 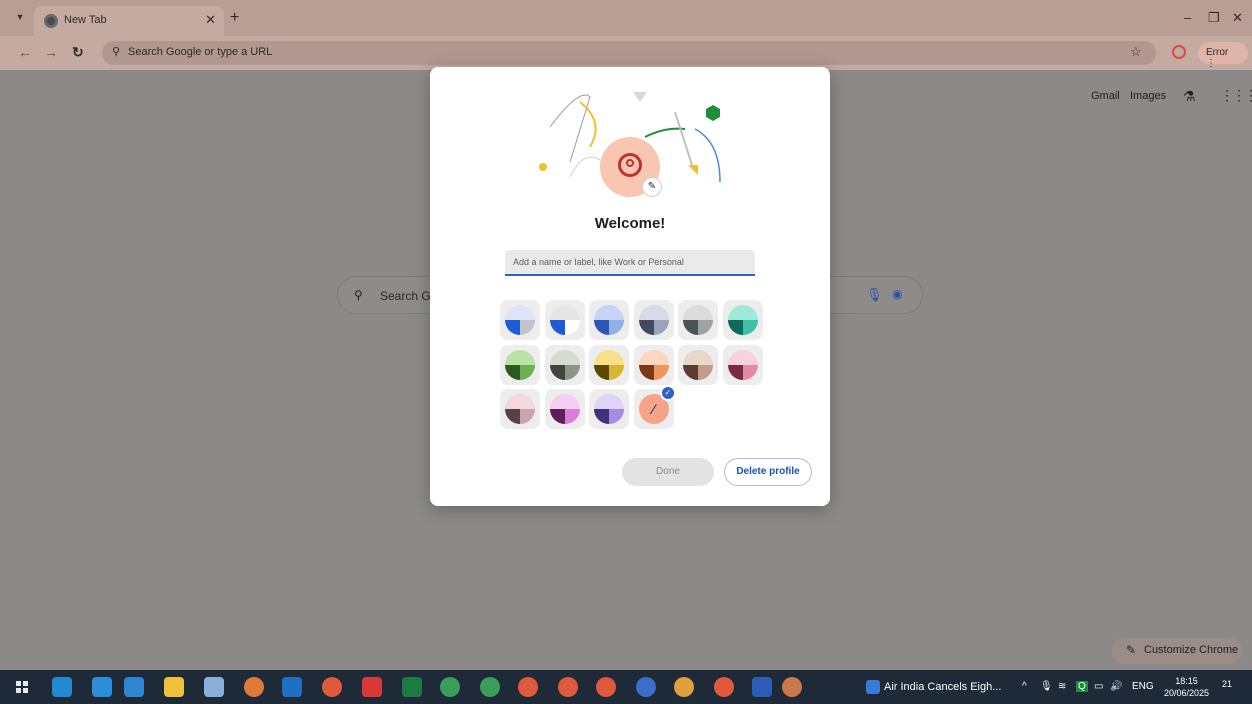 What do you see at coordinates (1187, 693) in the screenshot?
I see `clock-date: 20/06/2025` at bounding box center [1187, 693].